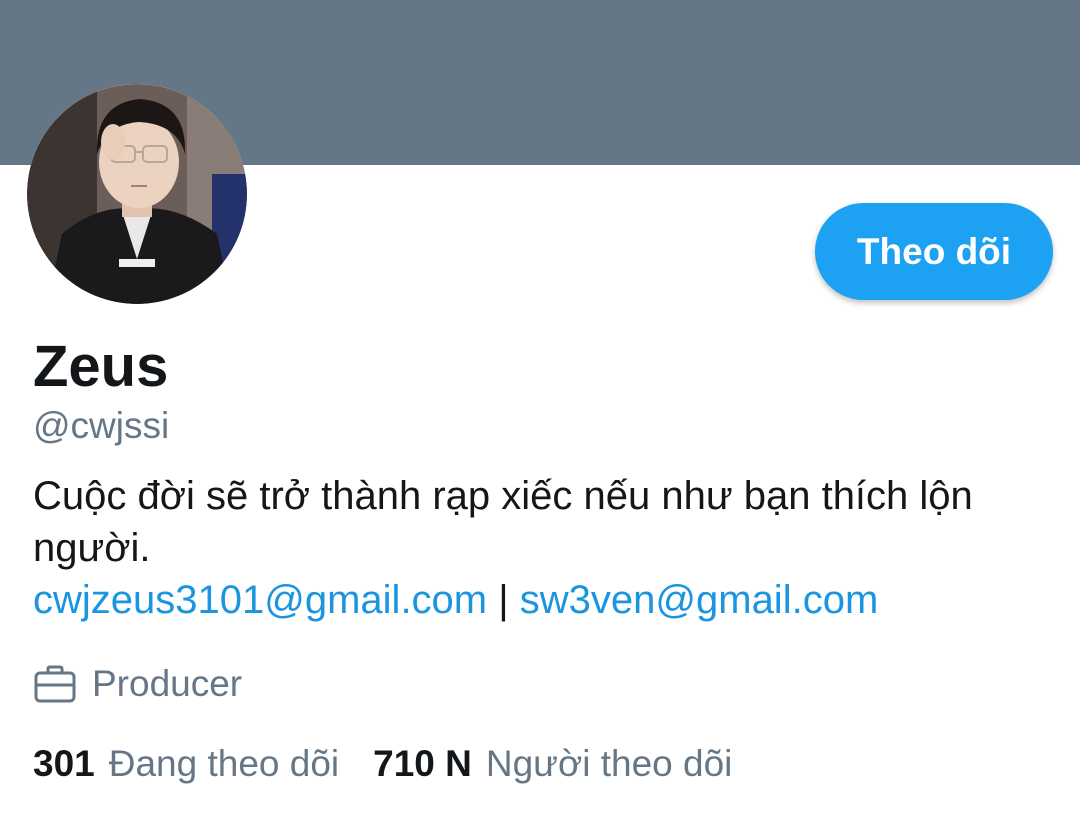 The width and height of the screenshot is (1080, 835). Describe the element at coordinates (101, 425) in the screenshot. I see `user-handle: @cwjssi` at that location.